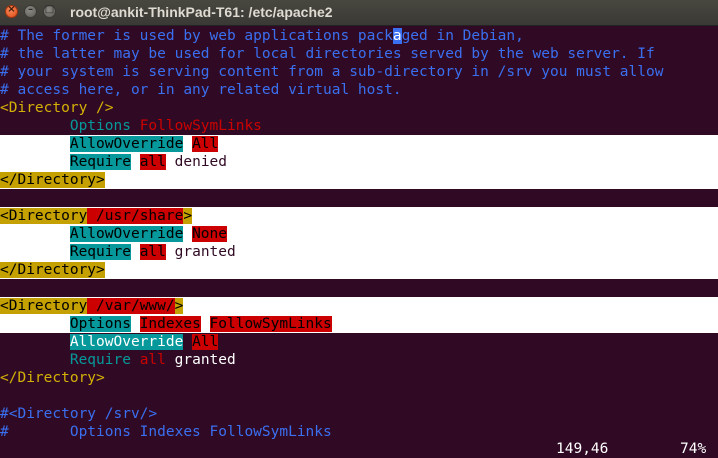 The width and height of the screenshot is (718, 458). I want to click on comment-text: #<Directory /srv/>, so click(79, 414).